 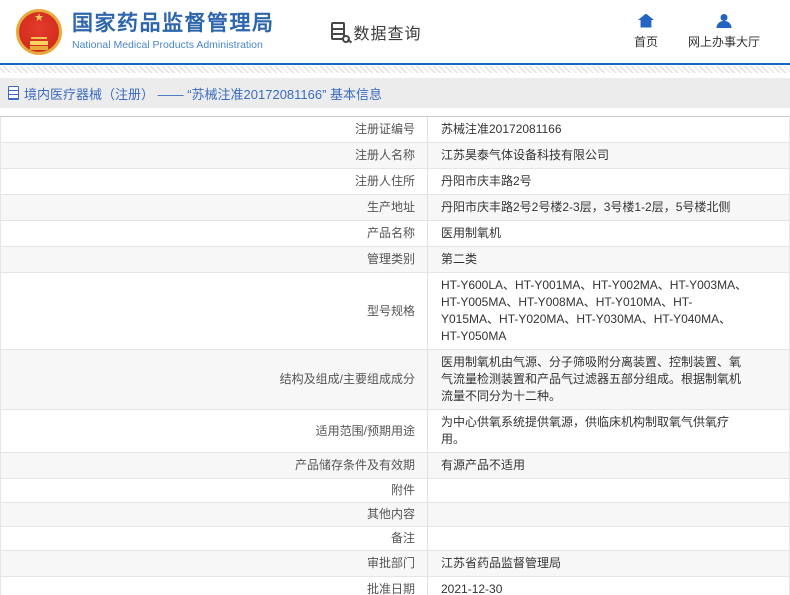 I want to click on org-name-en: National Medical Products Administration, so click(x=167, y=45).